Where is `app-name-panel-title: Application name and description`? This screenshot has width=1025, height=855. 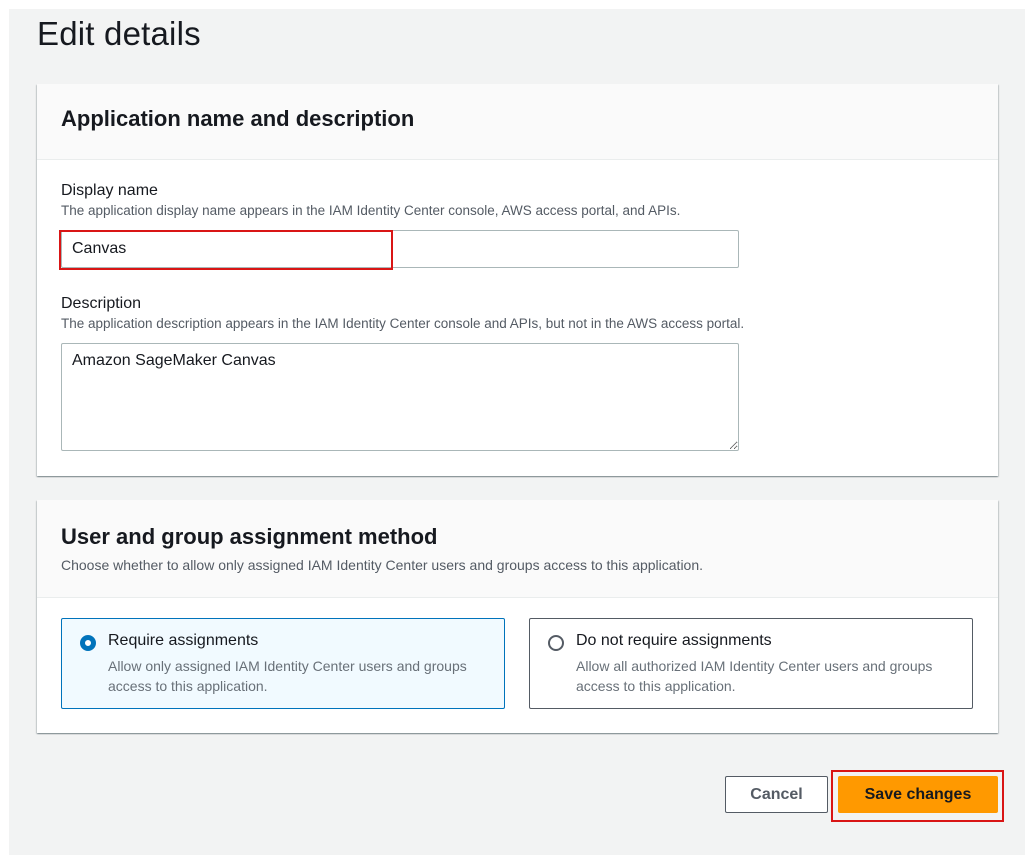 app-name-panel-title: Application name and description is located at coordinates (238, 118).